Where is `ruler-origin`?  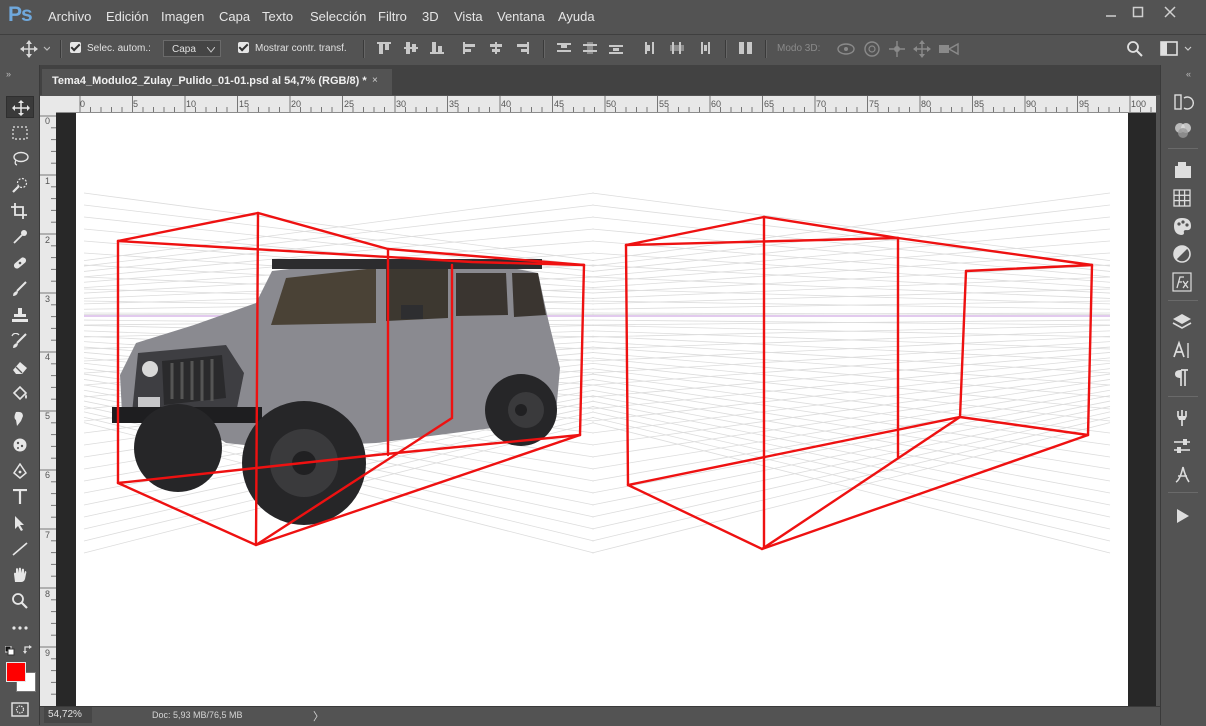
ruler-origin is located at coordinates (48, 104).